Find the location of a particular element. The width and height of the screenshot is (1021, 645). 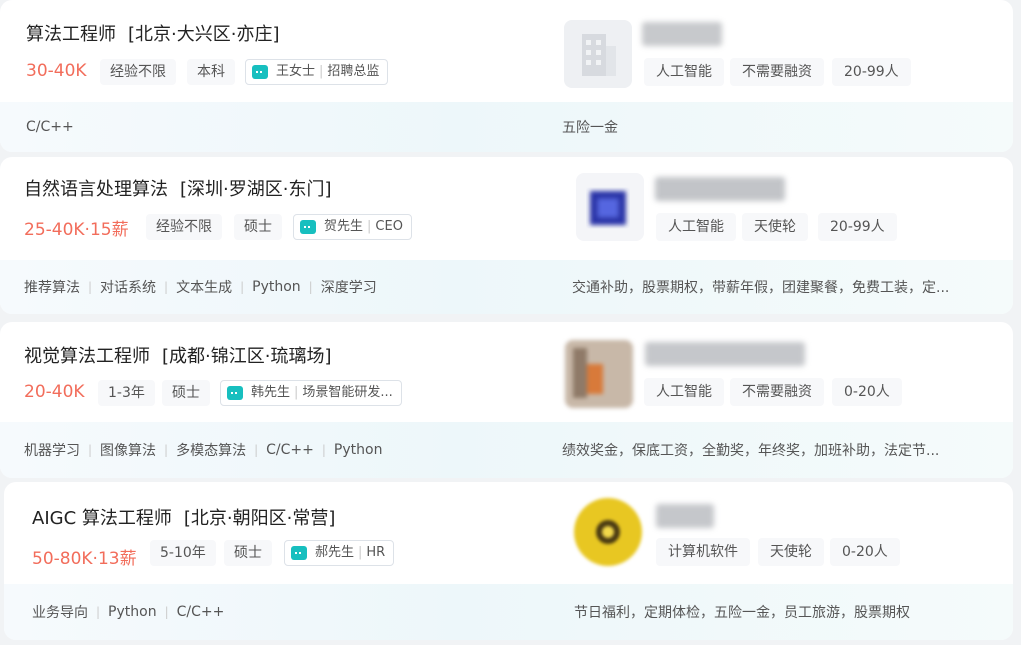

company-industry-tag: 计算机软件 is located at coordinates (703, 552).